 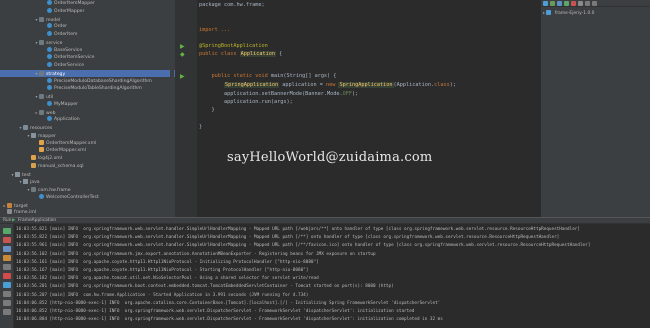 I want to click on tree-item-label: util, so click(x=50, y=97).